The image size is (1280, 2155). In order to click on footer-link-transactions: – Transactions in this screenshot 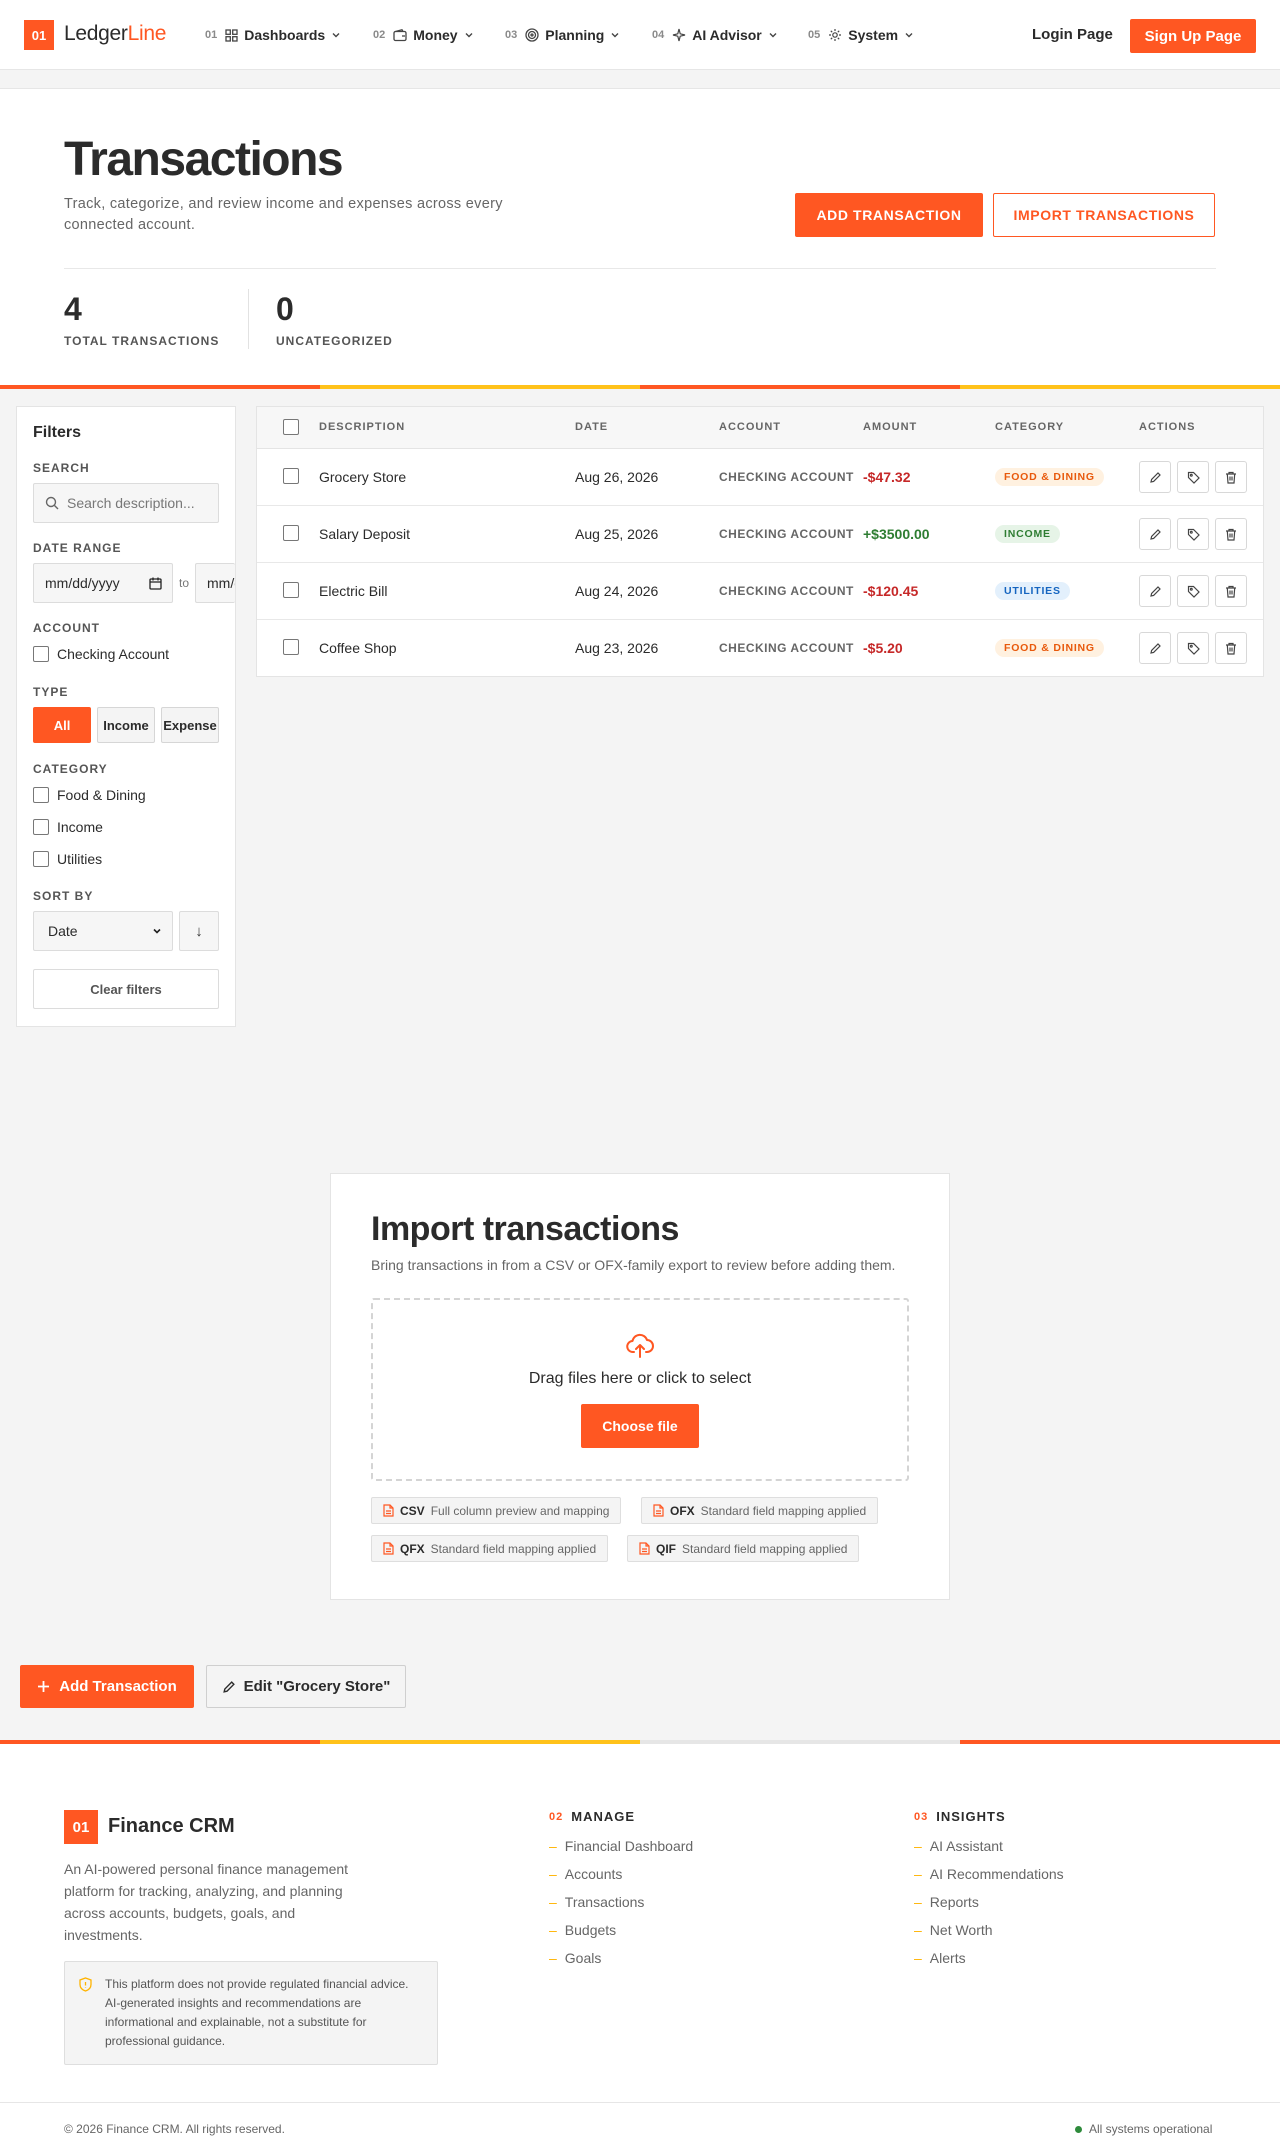, I will do `click(596, 1902)`.